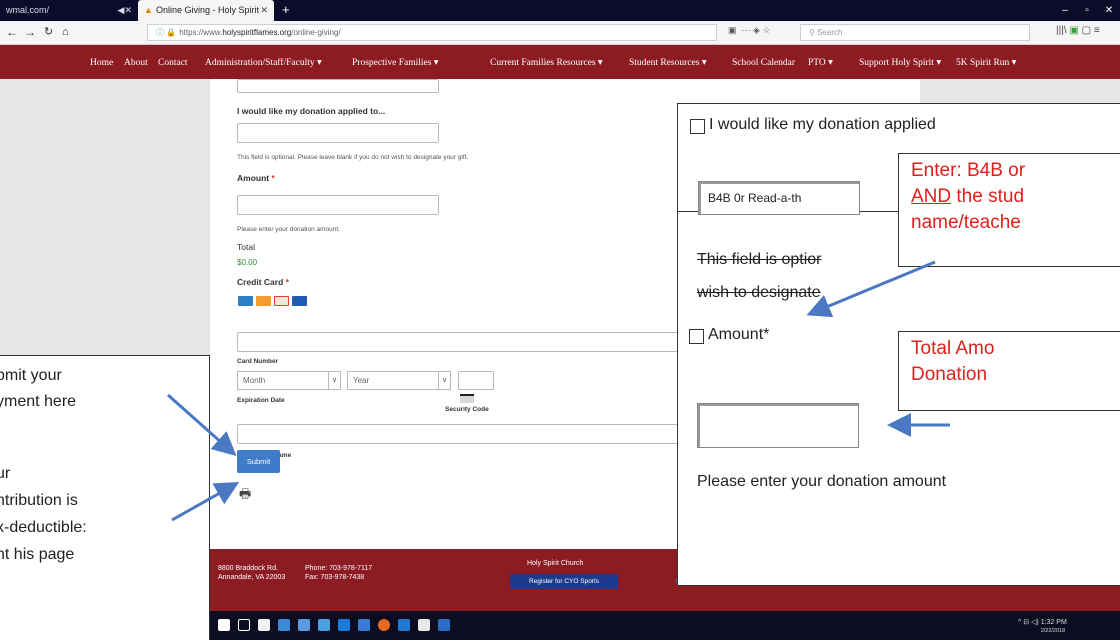 This screenshot has height=640, width=1120. What do you see at coordinates (546, 63) in the screenshot?
I see `nav-current-families: Current Families Resources ▾` at bounding box center [546, 63].